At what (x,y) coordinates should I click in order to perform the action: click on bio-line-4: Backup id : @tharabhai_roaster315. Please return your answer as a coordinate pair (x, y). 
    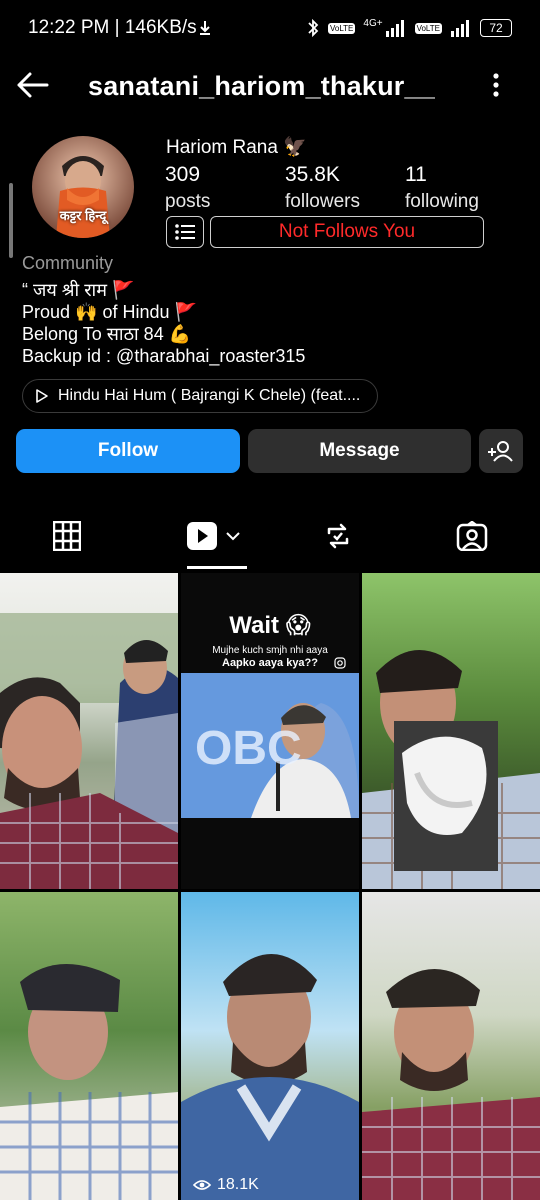
    Looking at the image, I should click on (163, 356).